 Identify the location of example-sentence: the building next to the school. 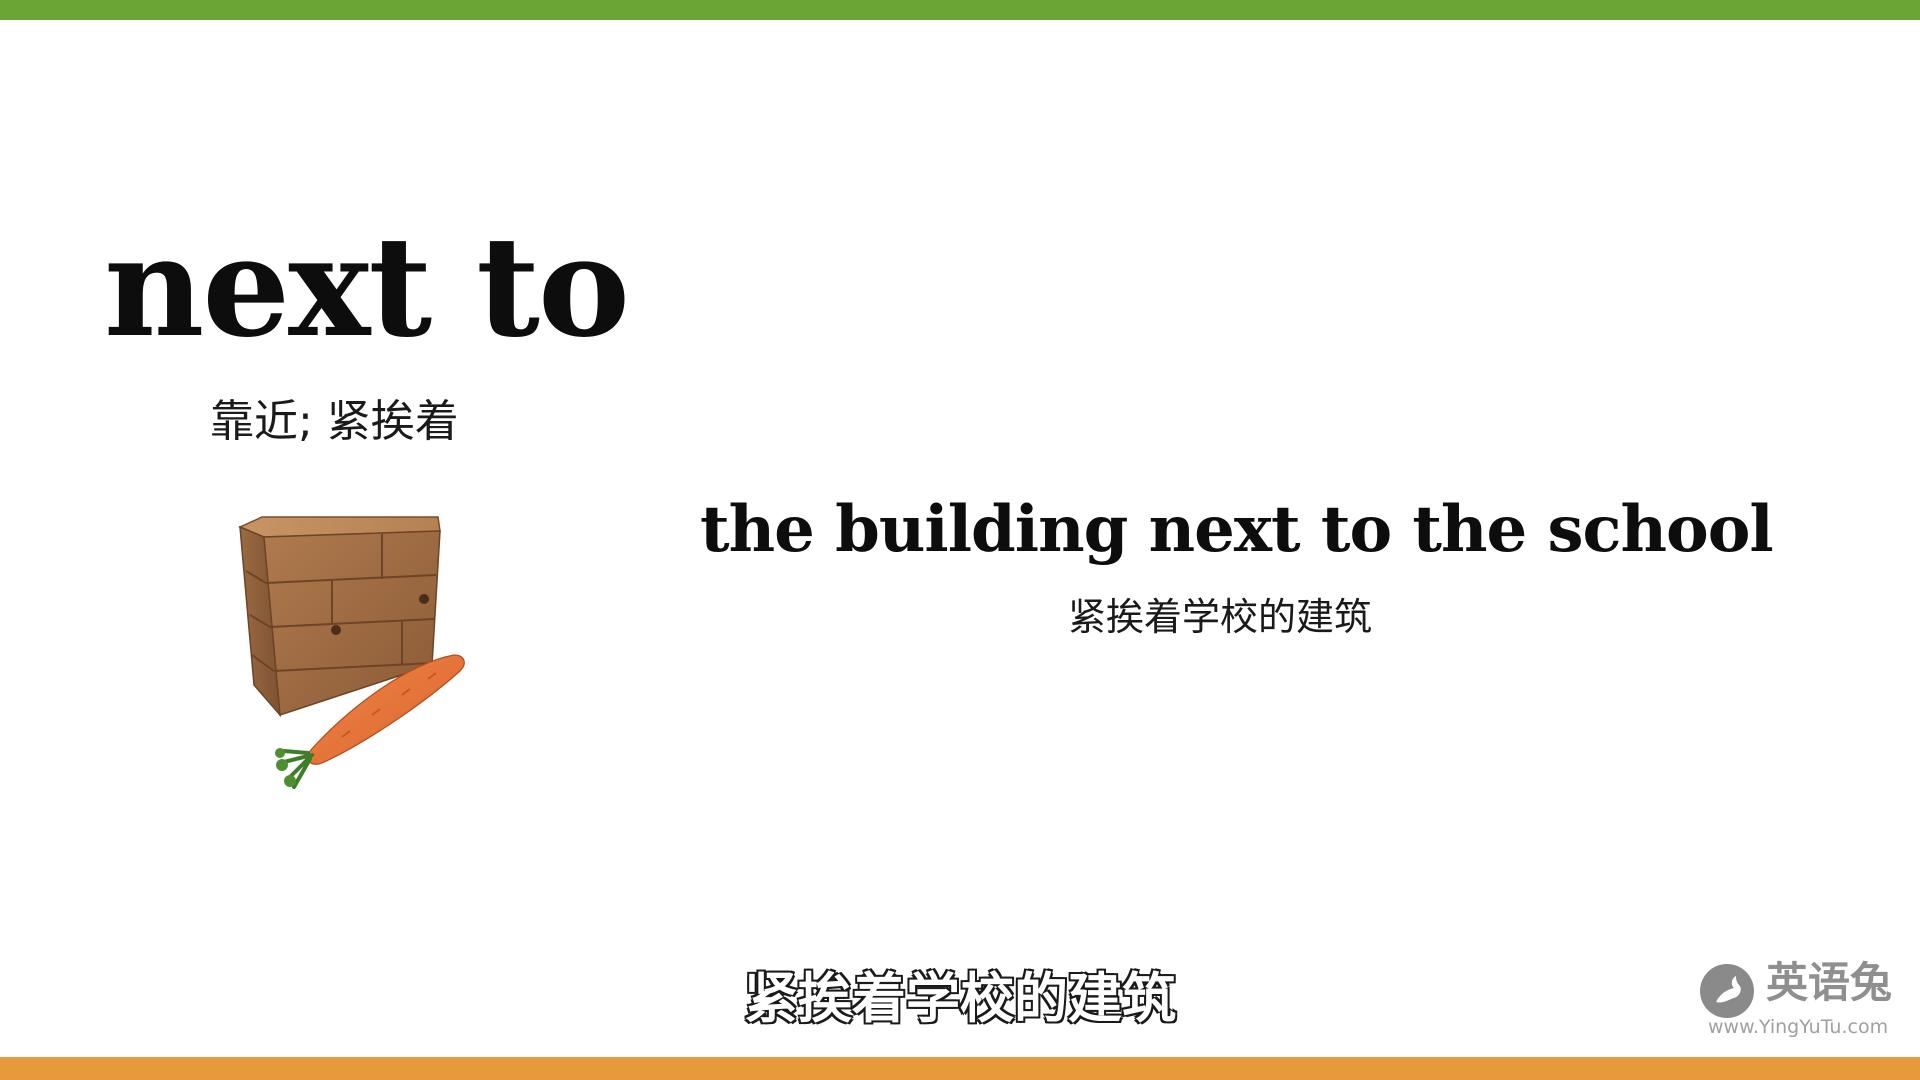
(1237, 529).